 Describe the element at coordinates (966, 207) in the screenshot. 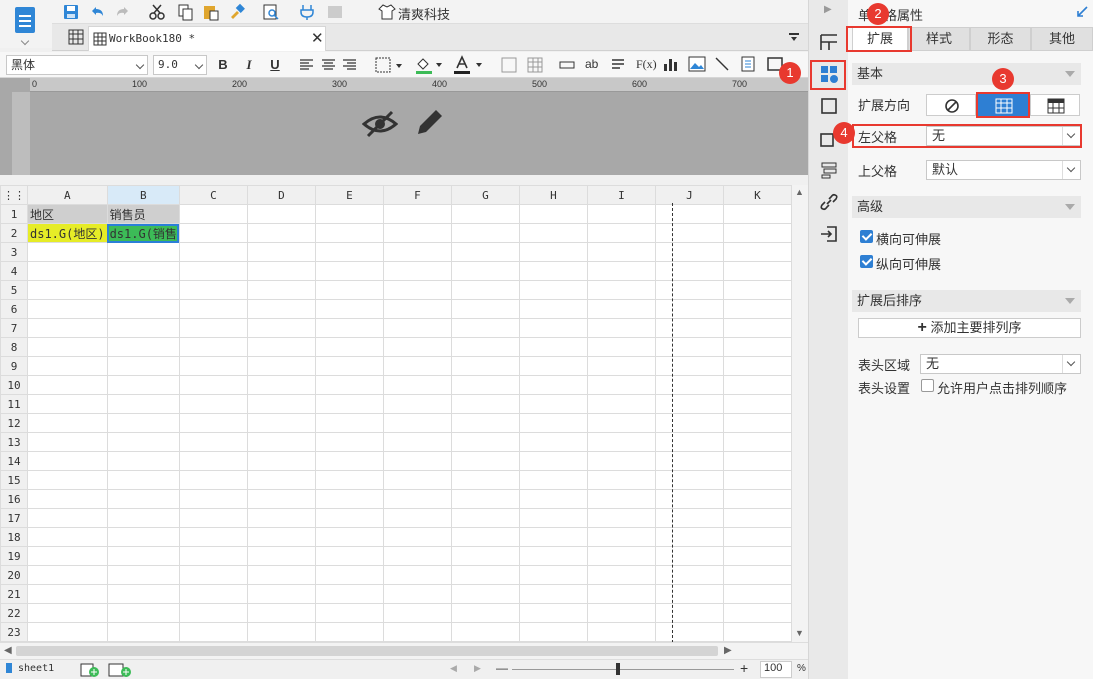

I see `section-advanced: 高级` at that location.